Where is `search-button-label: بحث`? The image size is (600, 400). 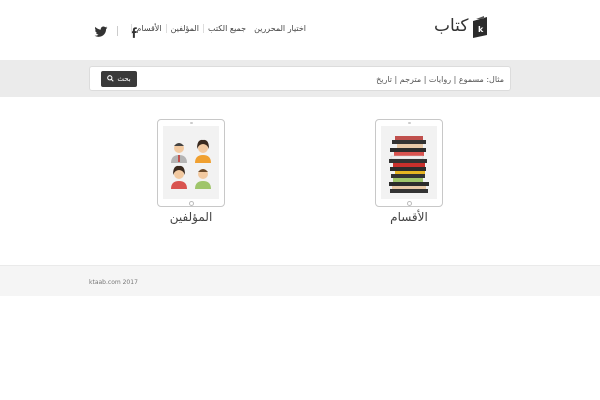
search-button-label: بحث is located at coordinates (124, 79).